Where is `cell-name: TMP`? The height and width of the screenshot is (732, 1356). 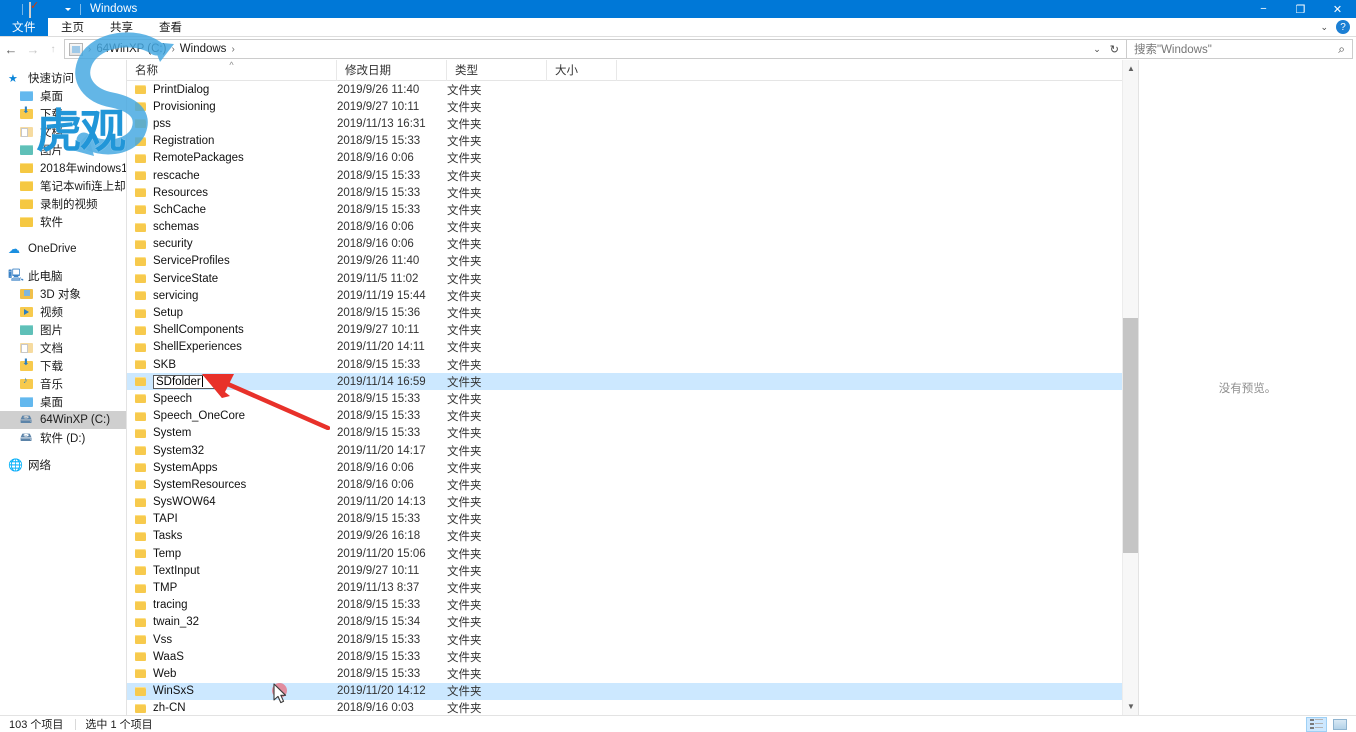
cell-name: TMP is located at coordinates (232, 588).